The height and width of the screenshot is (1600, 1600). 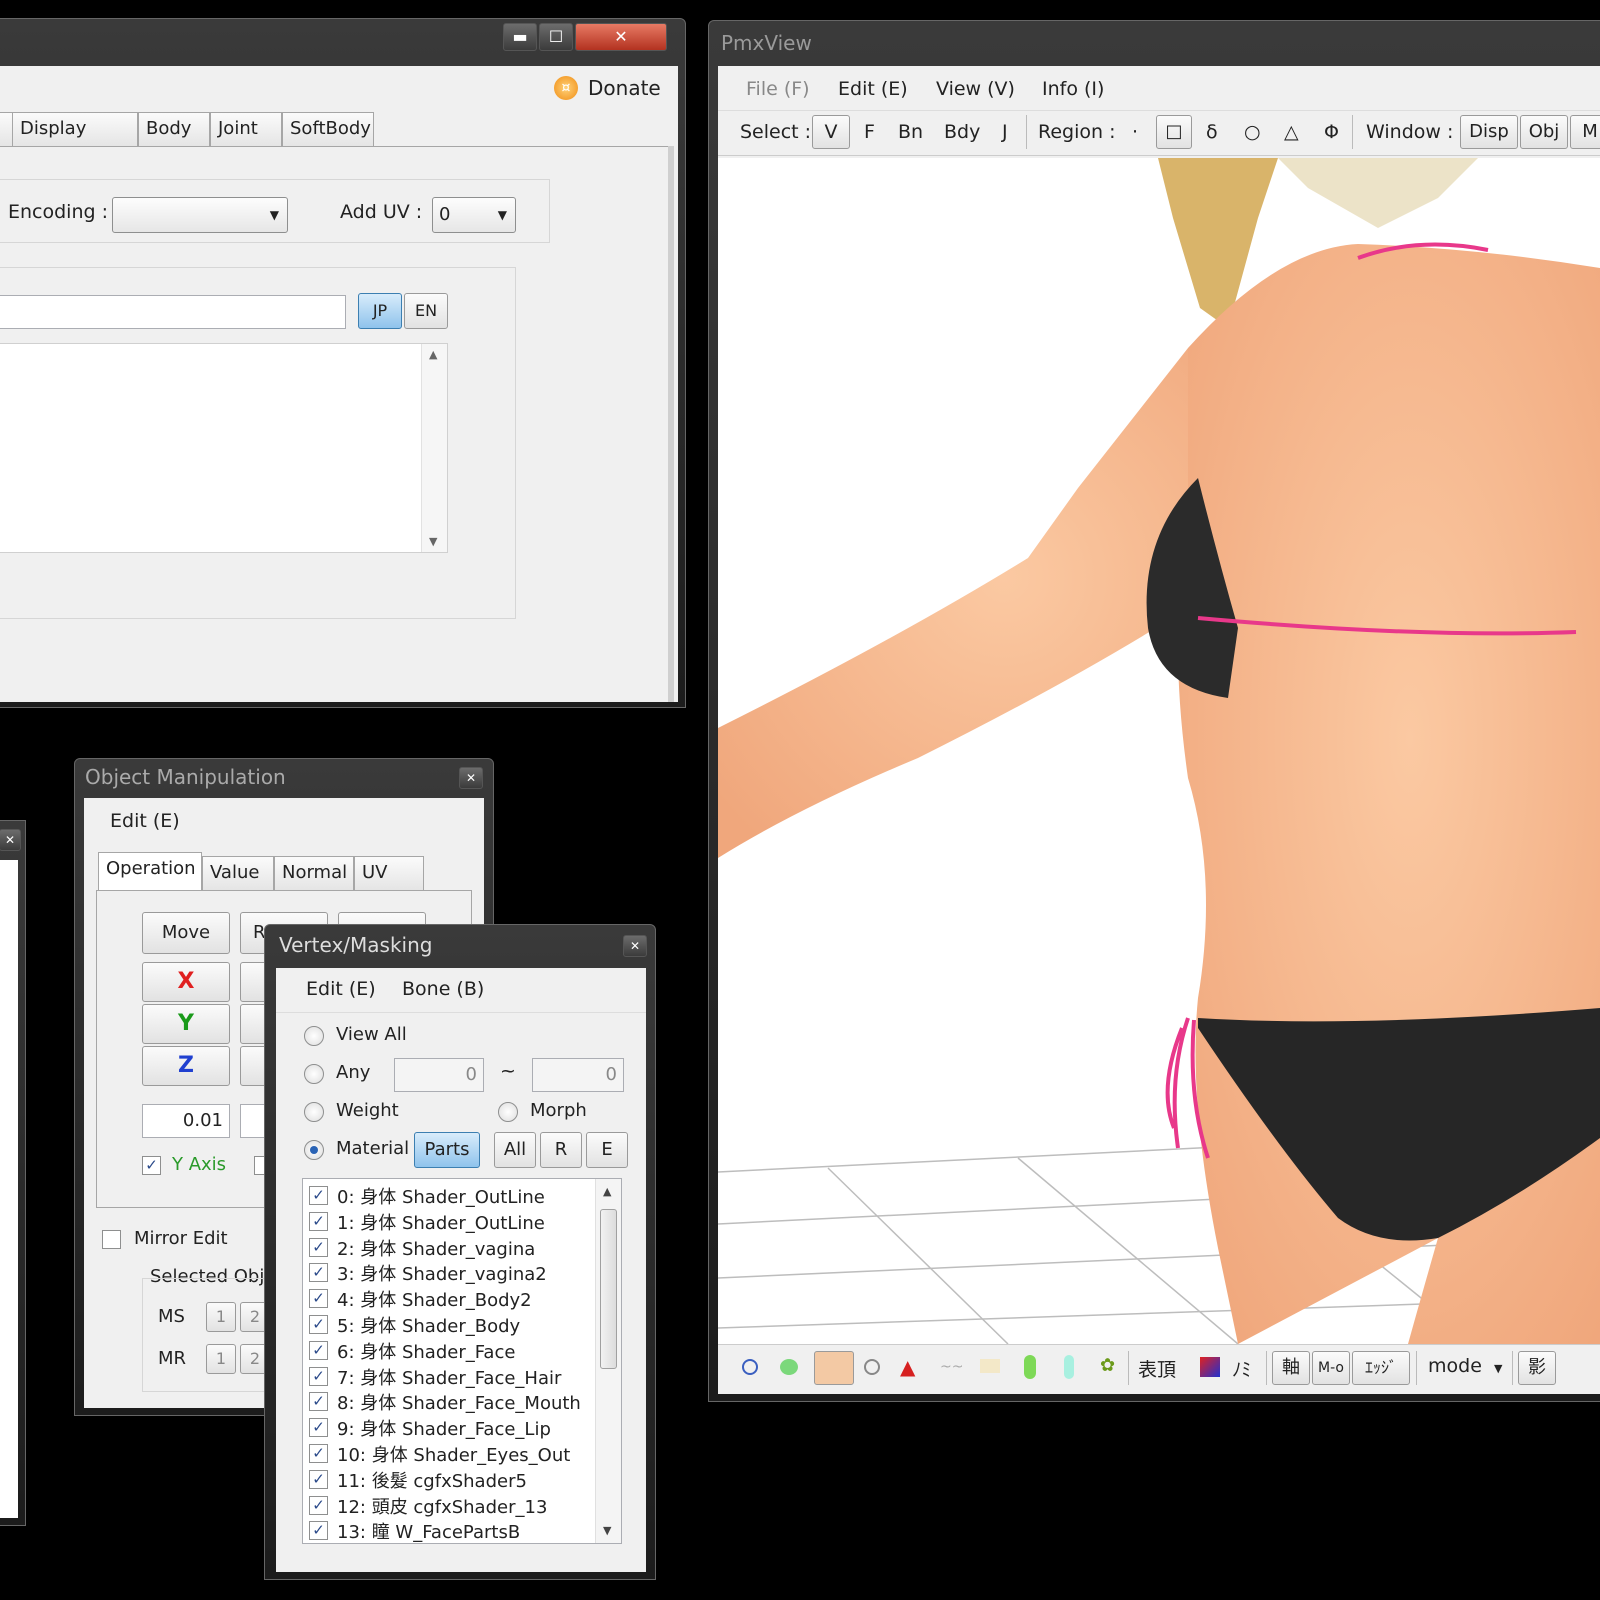 I want to click on axis-toggle-button: 軸, so click(x=1291, y=1368).